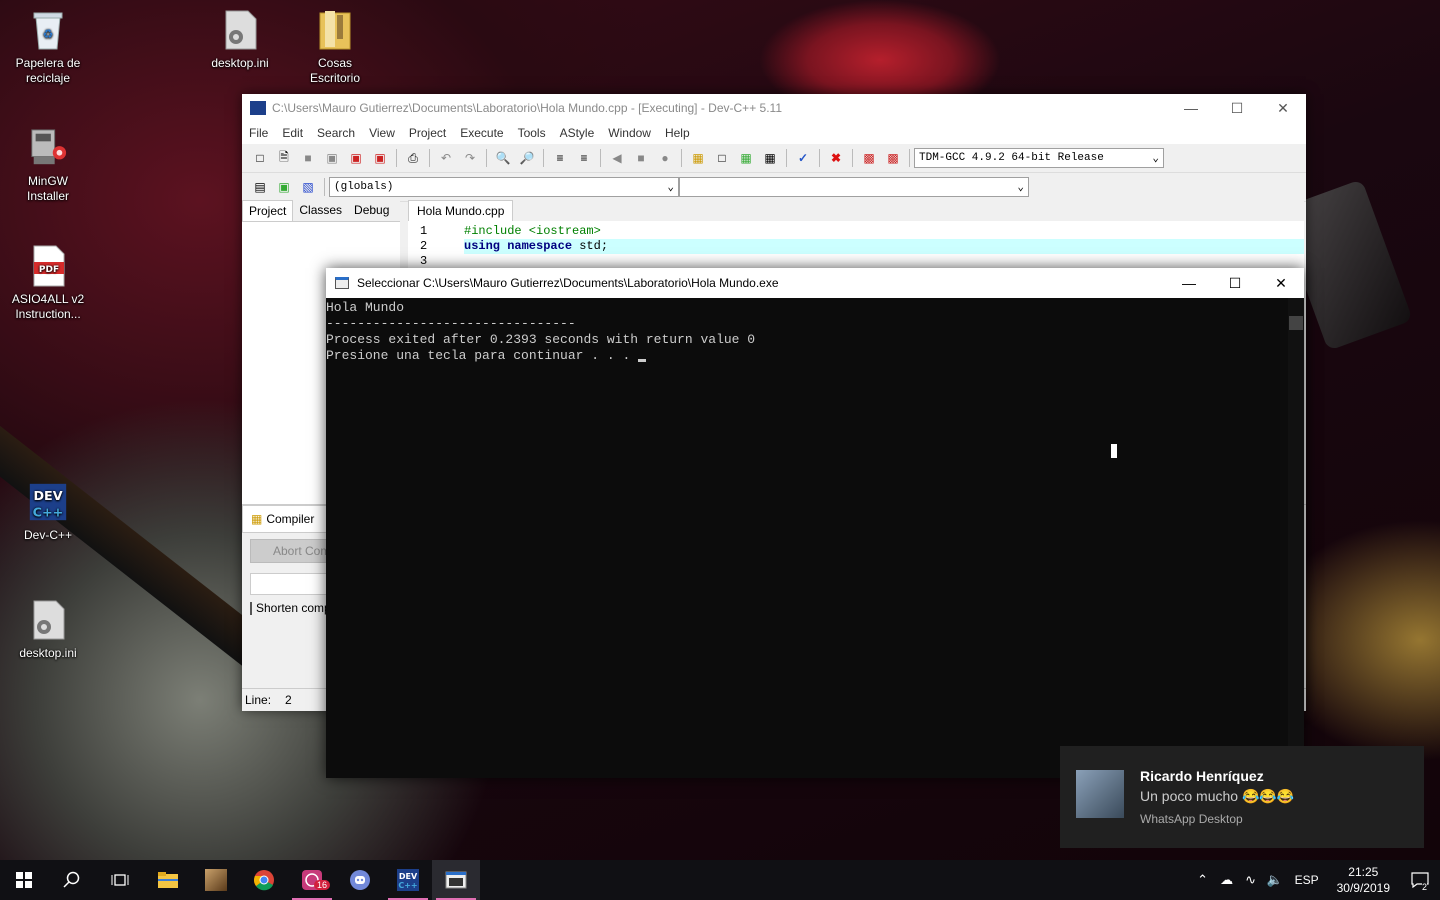 This screenshot has height=900, width=1440. What do you see at coordinates (1203, 880) in the screenshot?
I see `chevron-up-icon: ⌃` at bounding box center [1203, 880].